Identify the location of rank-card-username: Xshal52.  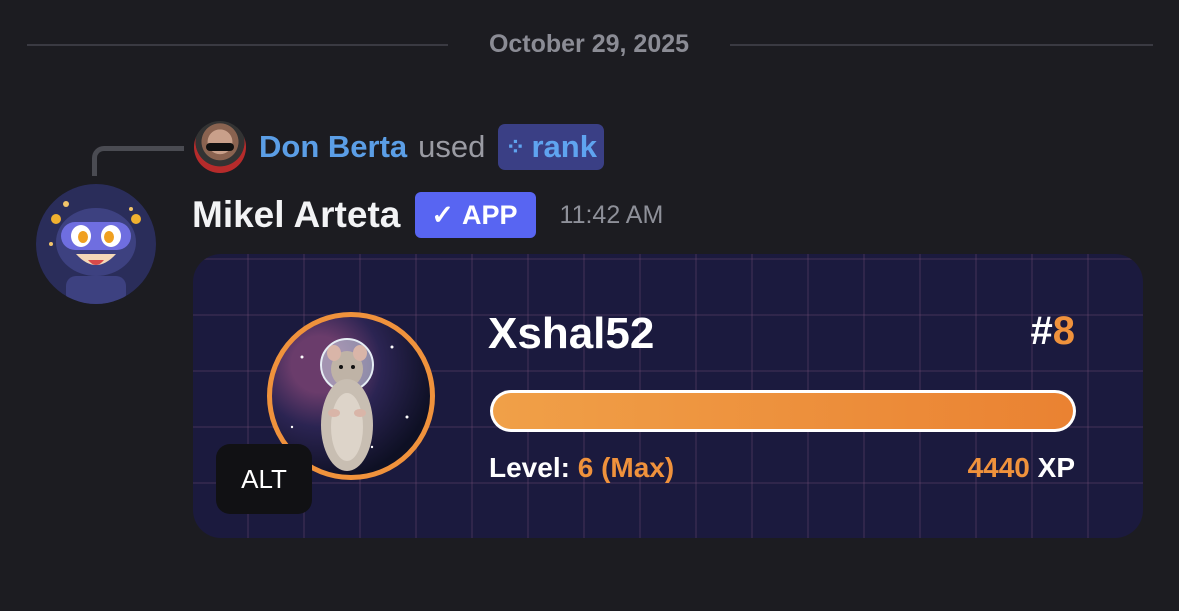
(571, 333).